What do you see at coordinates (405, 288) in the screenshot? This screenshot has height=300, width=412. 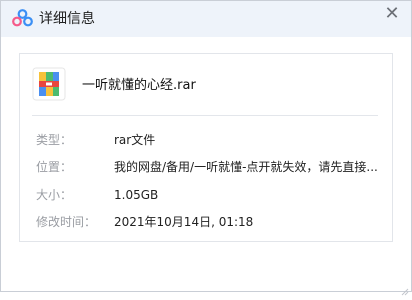 I see `resize-grip-icon` at bounding box center [405, 288].